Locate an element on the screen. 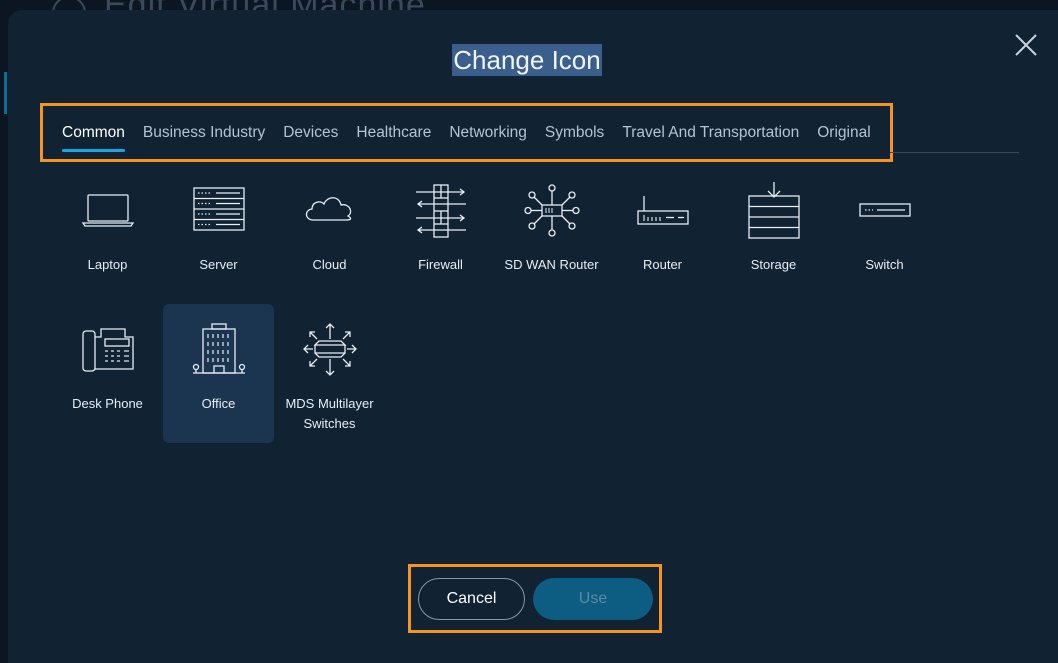 This screenshot has width=1058, height=663. icon-label: Firewall is located at coordinates (440, 264).